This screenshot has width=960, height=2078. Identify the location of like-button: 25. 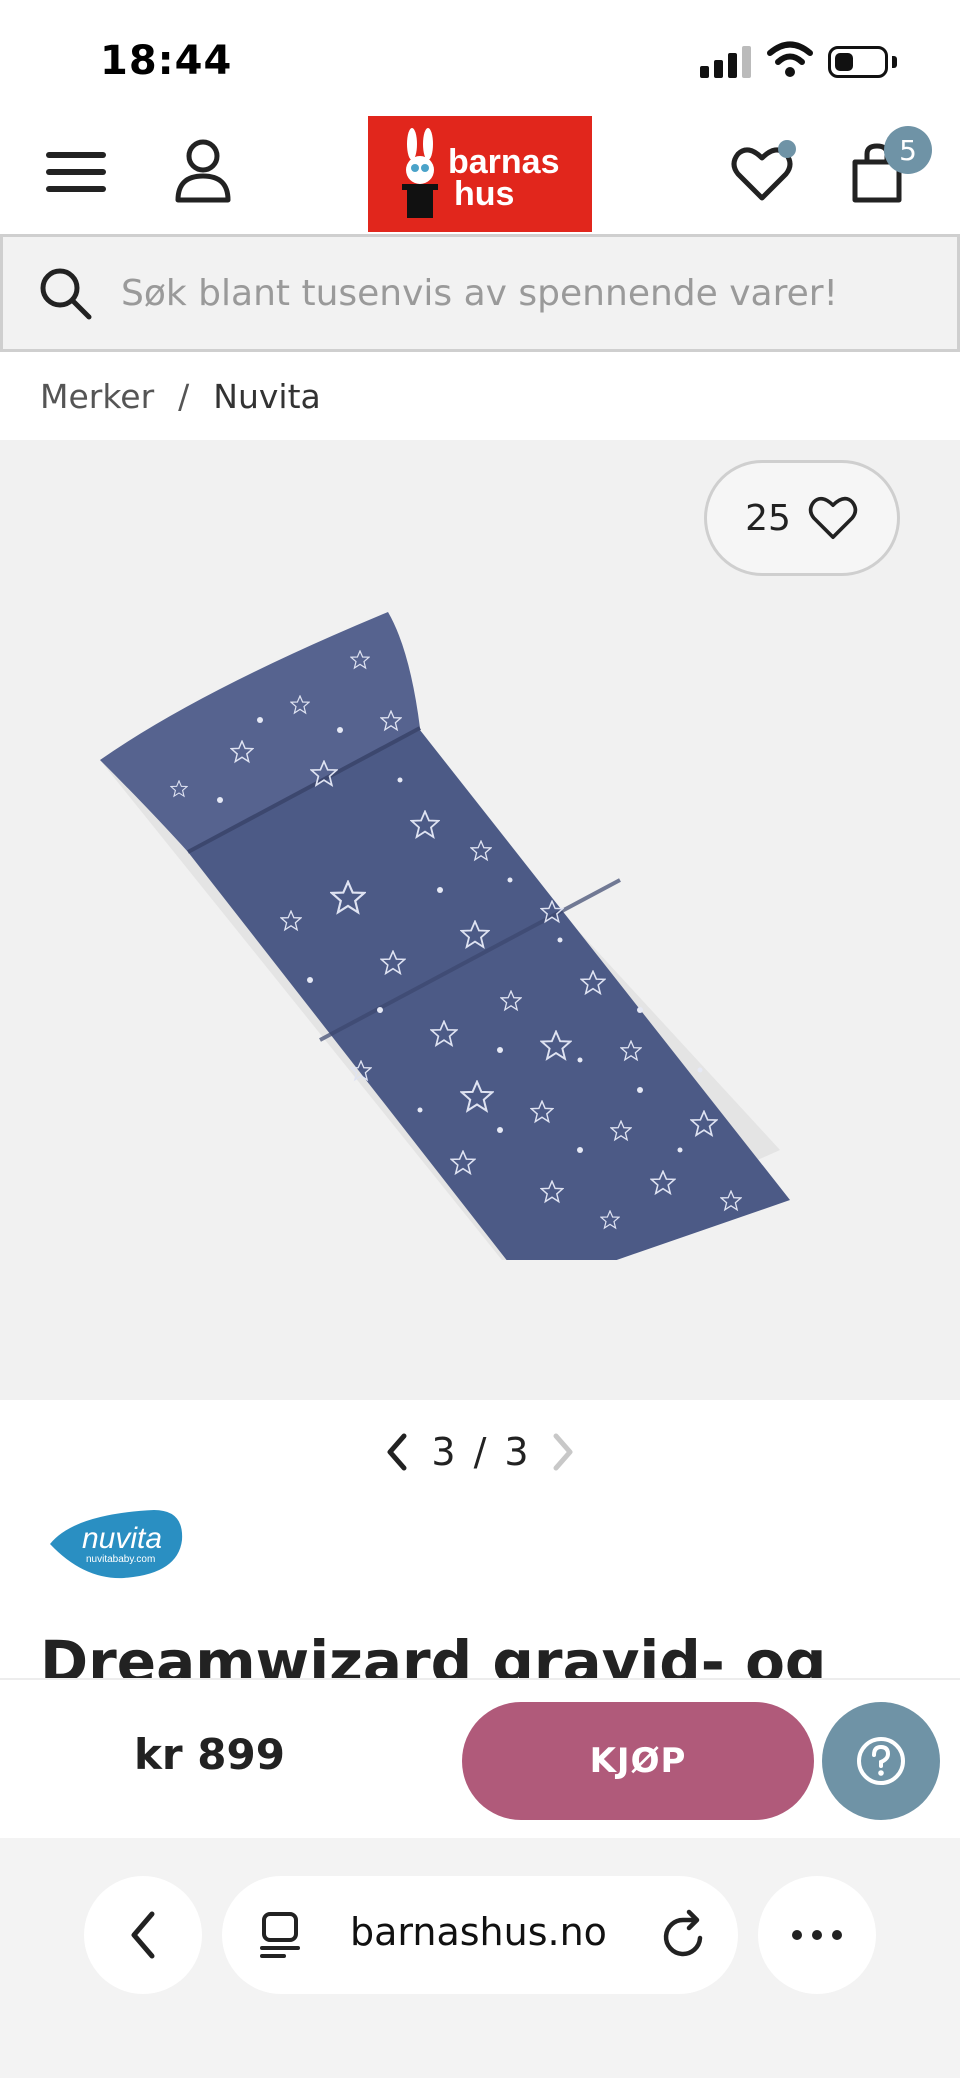
(802, 518).